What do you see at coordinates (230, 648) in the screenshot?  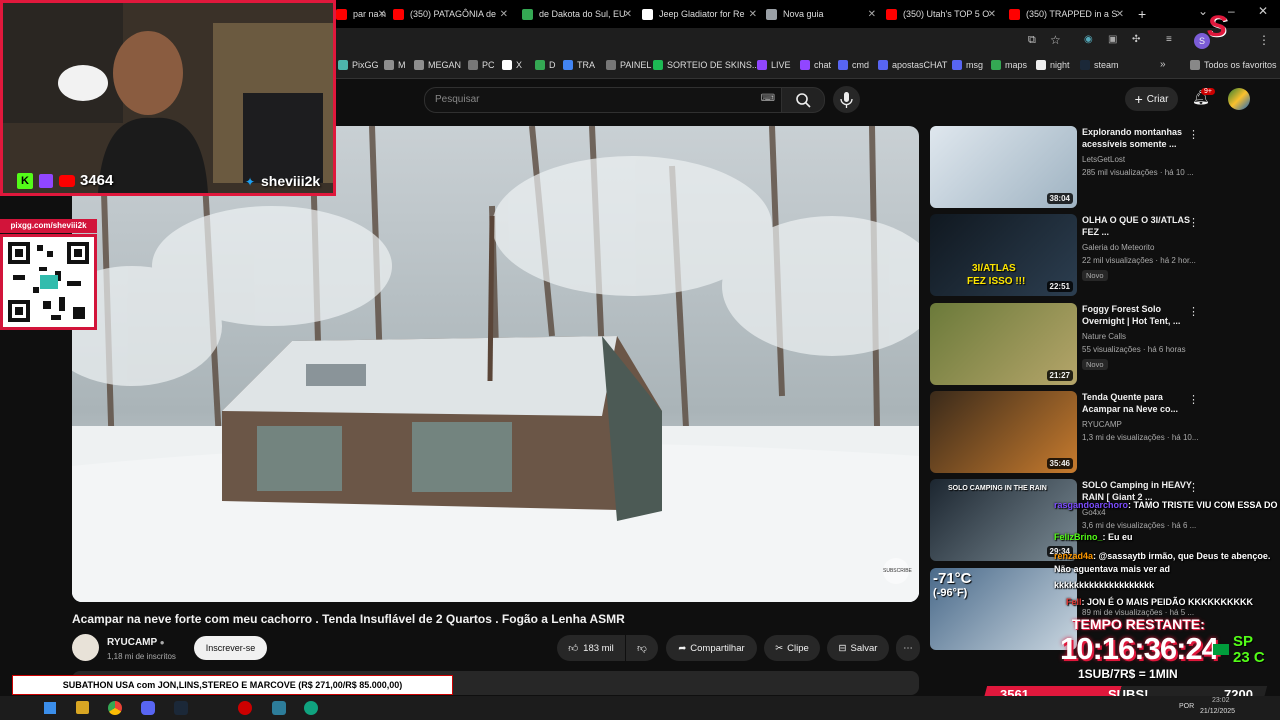 I see `subscribe-button: Inscrever-se` at bounding box center [230, 648].